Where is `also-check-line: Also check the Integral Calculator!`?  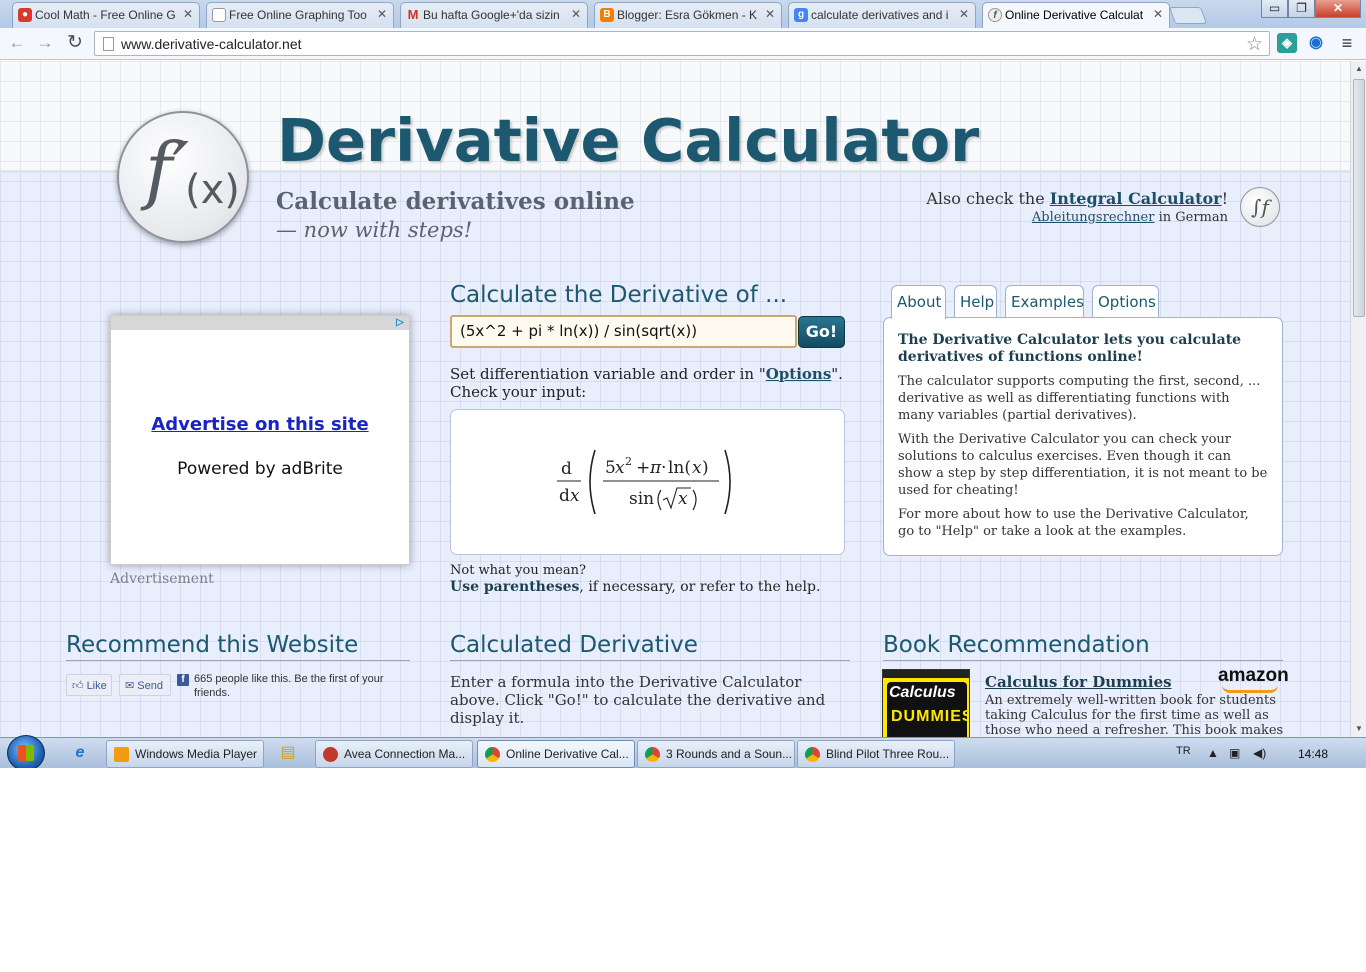
also-check-line: Also check the Integral Calculator! is located at coordinates (1064, 198).